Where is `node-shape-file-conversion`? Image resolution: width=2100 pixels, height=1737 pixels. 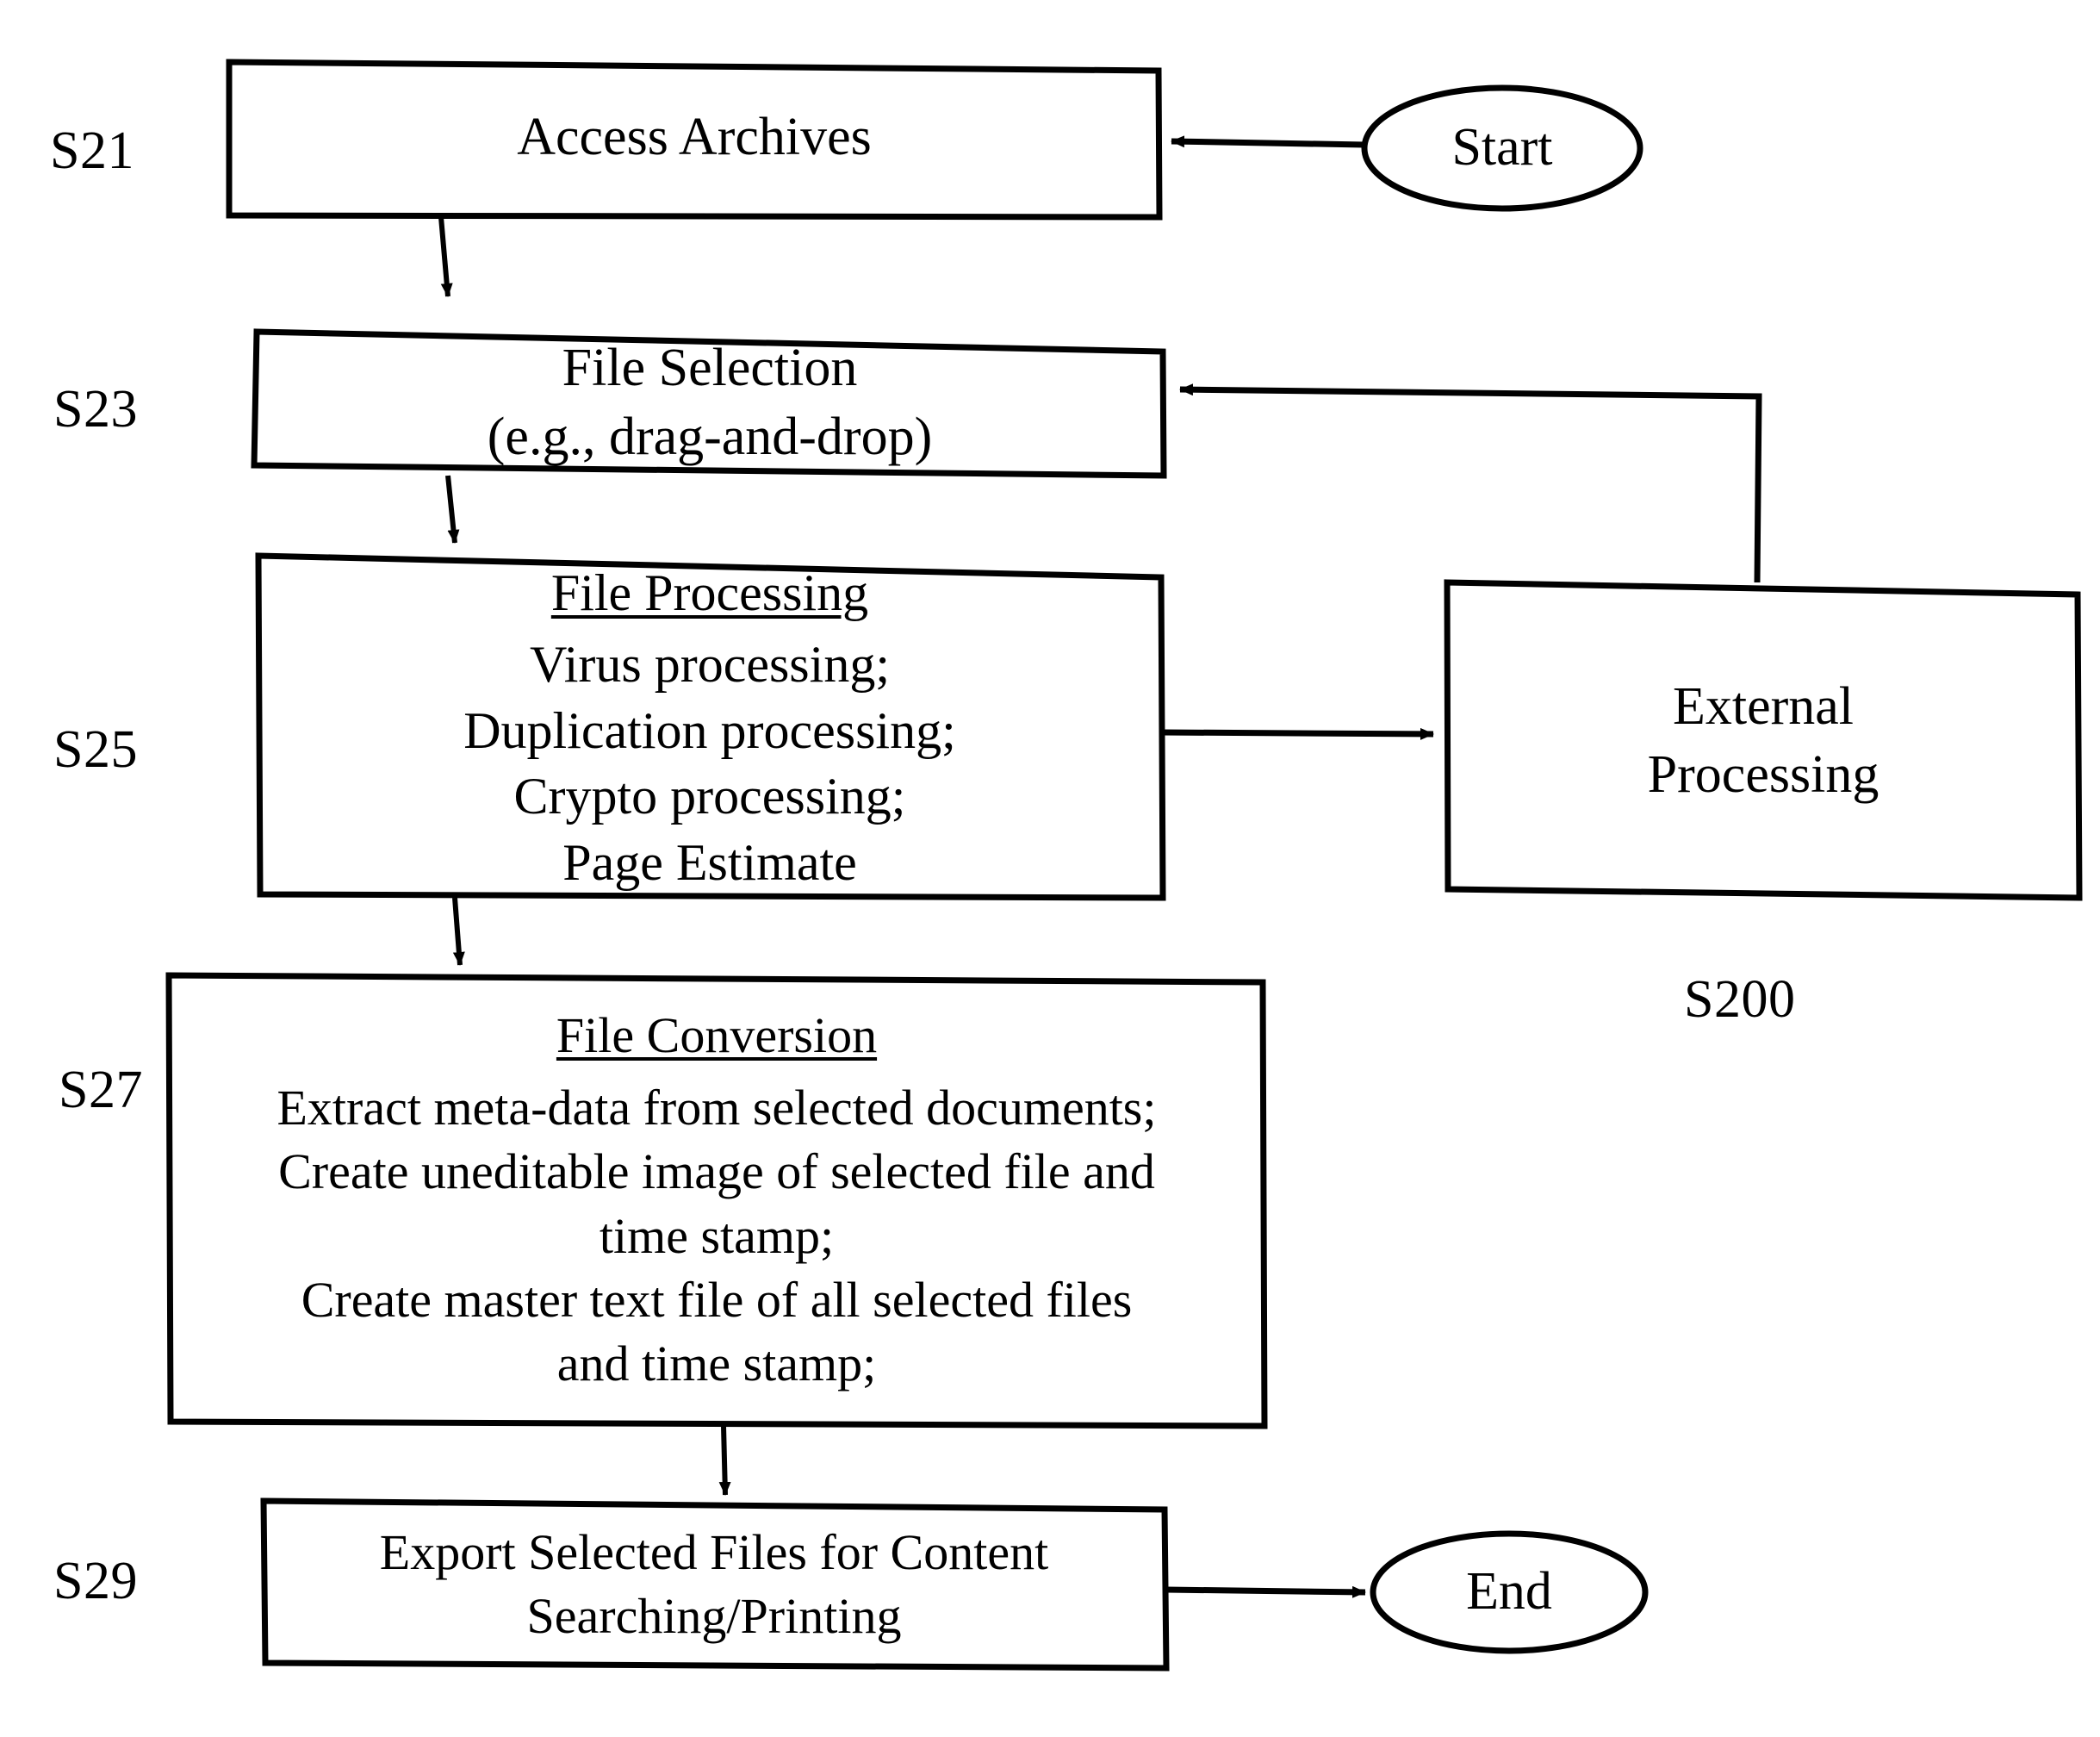
node-shape-file-conversion is located at coordinates (716, 1200).